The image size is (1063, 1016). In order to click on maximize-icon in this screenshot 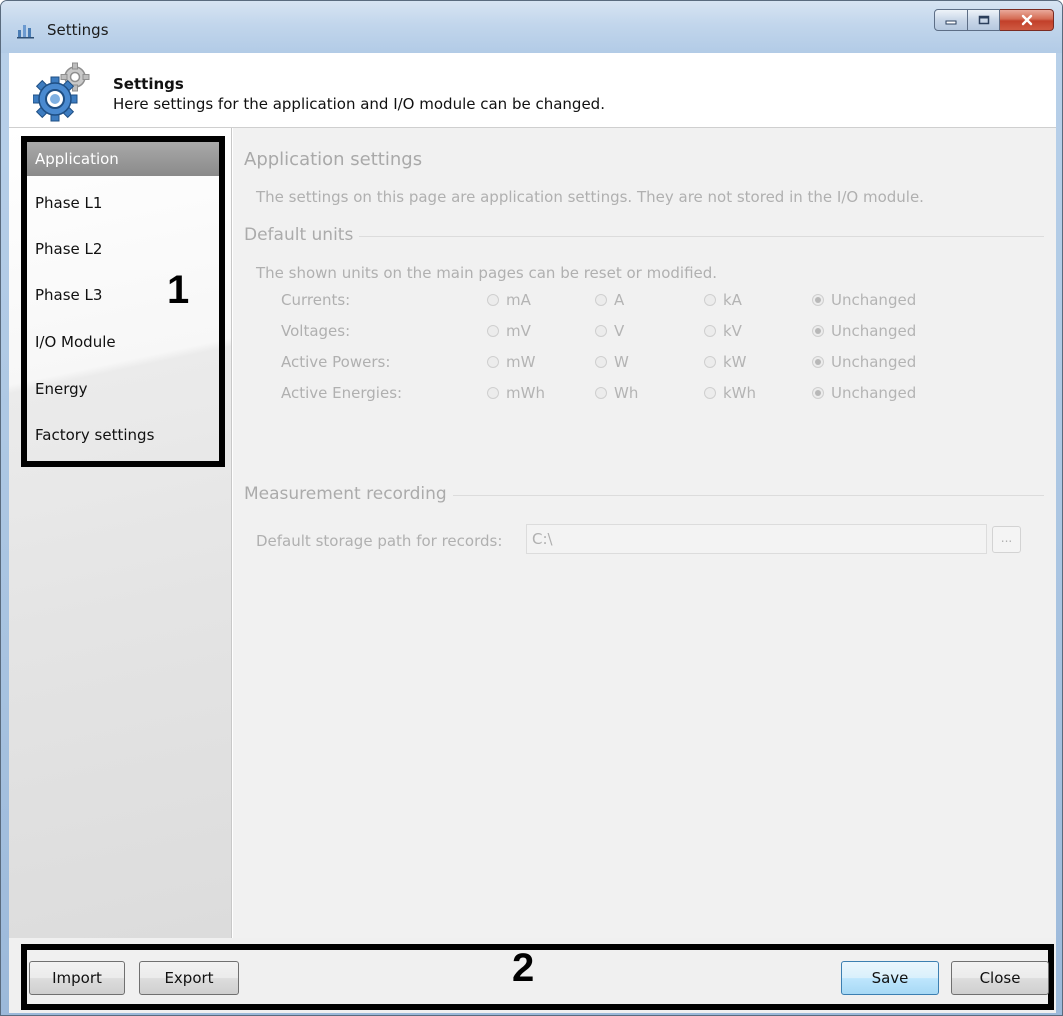, I will do `click(983, 20)`.